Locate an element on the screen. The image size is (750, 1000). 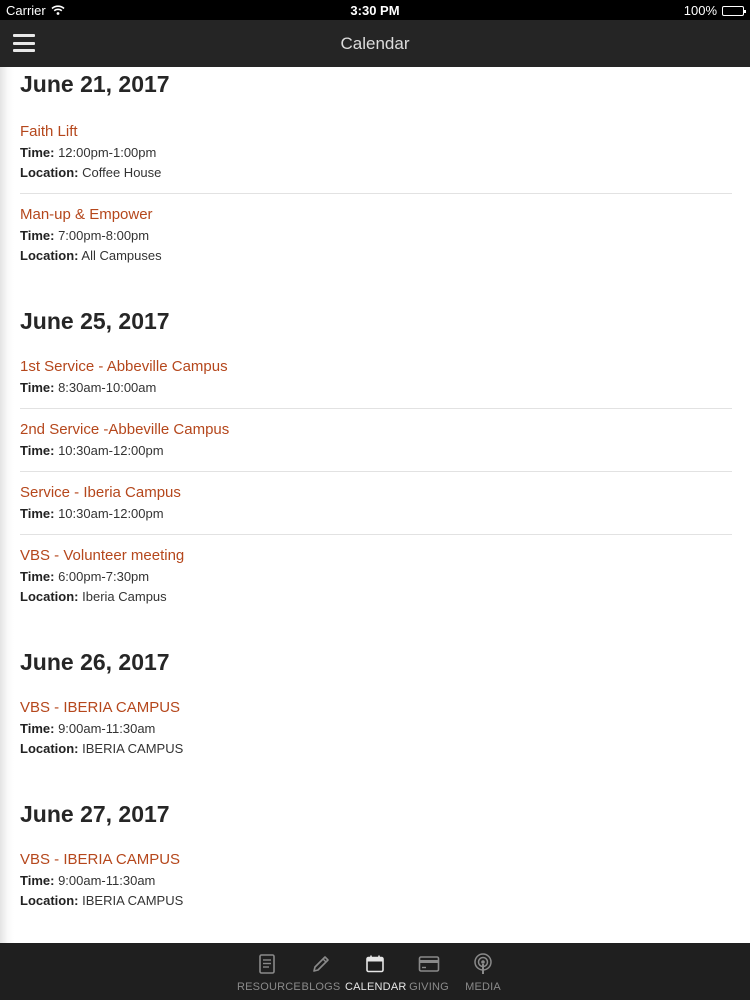
event-title: 1st Service - Abbeville Campus is located at coordinates (376, 367).